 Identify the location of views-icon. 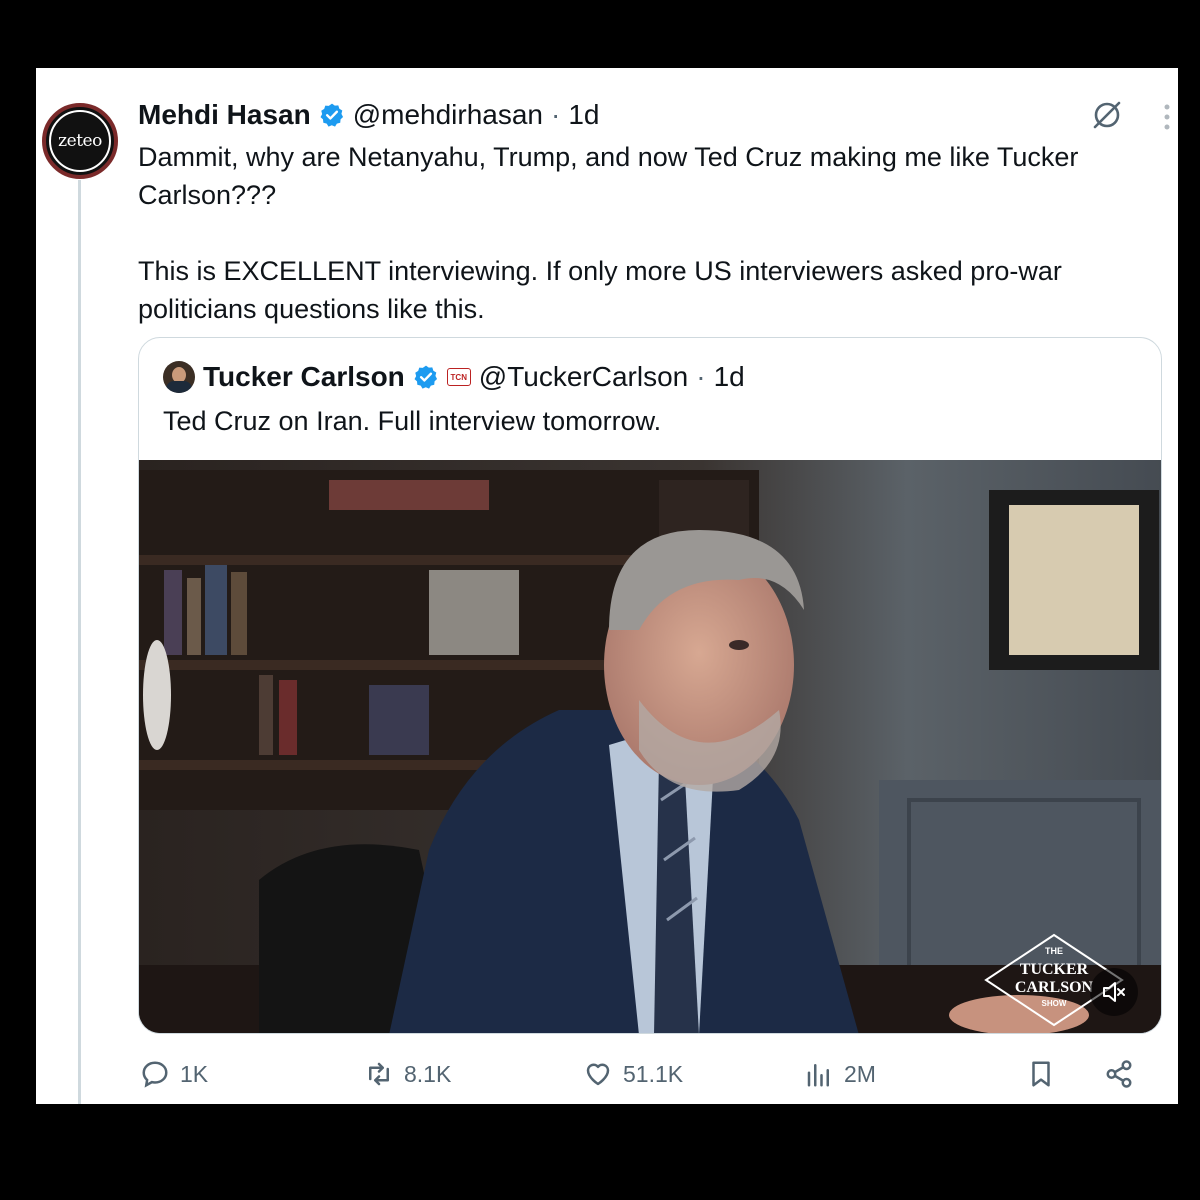
(818, 1075).